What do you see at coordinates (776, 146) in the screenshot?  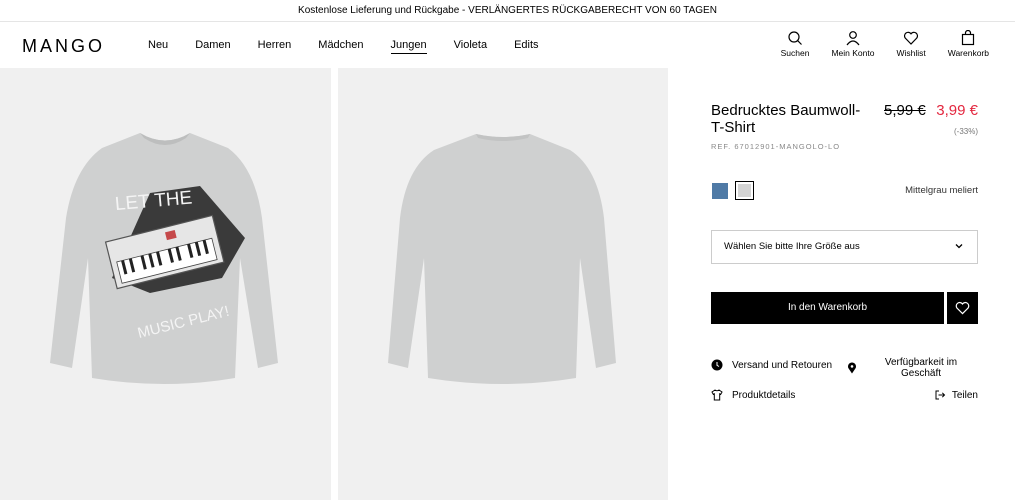 I see `product-reference: REF. 67012901-MANGOLO-LO` at bounding box center [776, 146].